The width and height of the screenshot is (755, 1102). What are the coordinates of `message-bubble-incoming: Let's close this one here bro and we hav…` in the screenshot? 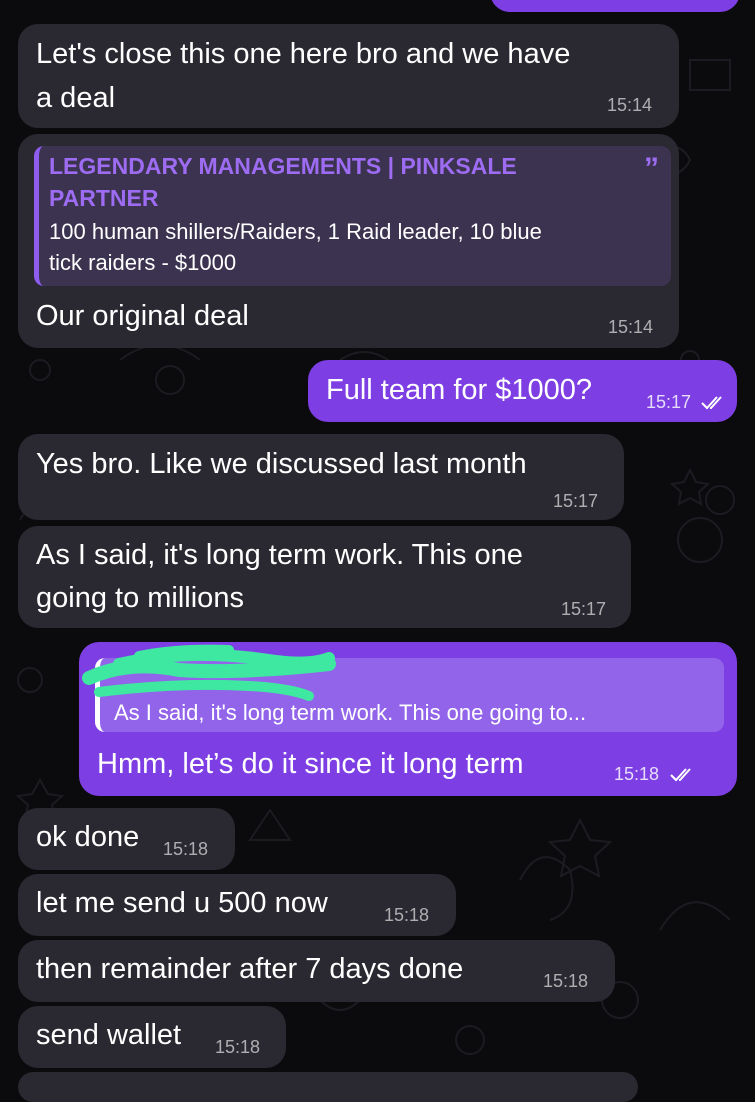 It's located at (348, 76).